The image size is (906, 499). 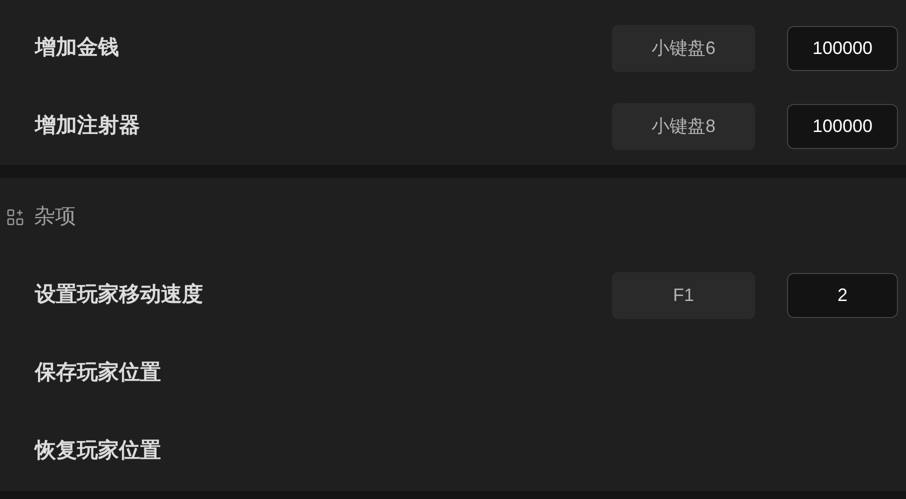 What do you see at coordinates (77, 48) in the screenshot?
I see `option-label: 增加金钱` at bounding box center [77, 48].